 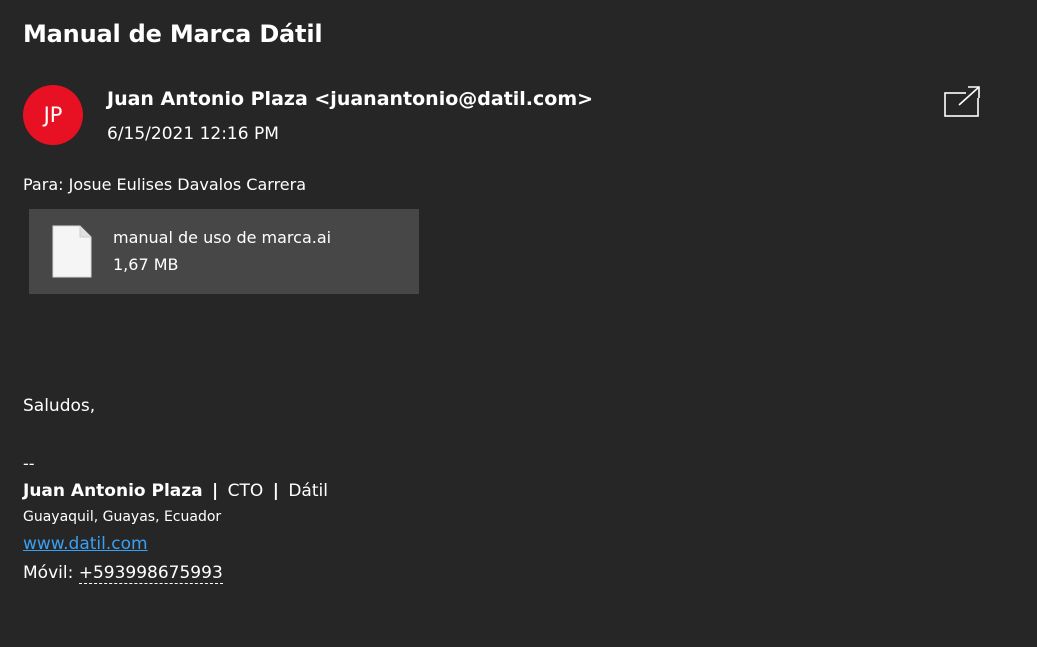 What do you see at coordinates (122, 517) in the screenshot?
I see `signature-location: Guayaquil, Guayas, Ecuador` at bounding box center [122, 517].